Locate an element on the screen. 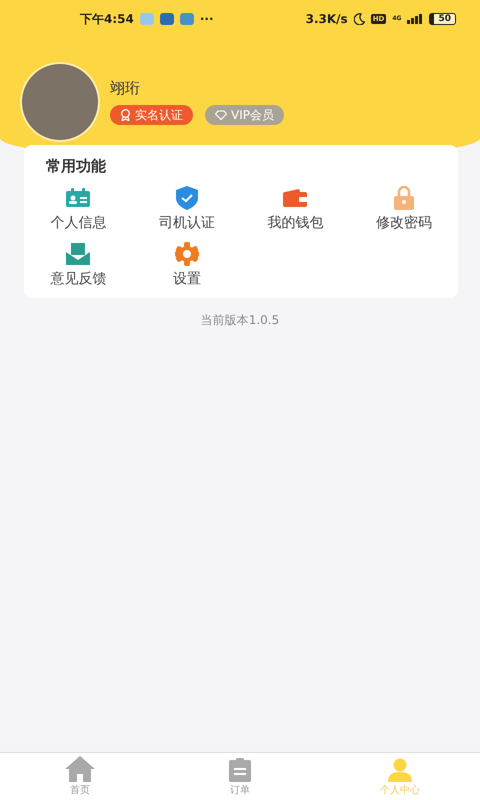  person-icon is located at coordinates (400, 770).